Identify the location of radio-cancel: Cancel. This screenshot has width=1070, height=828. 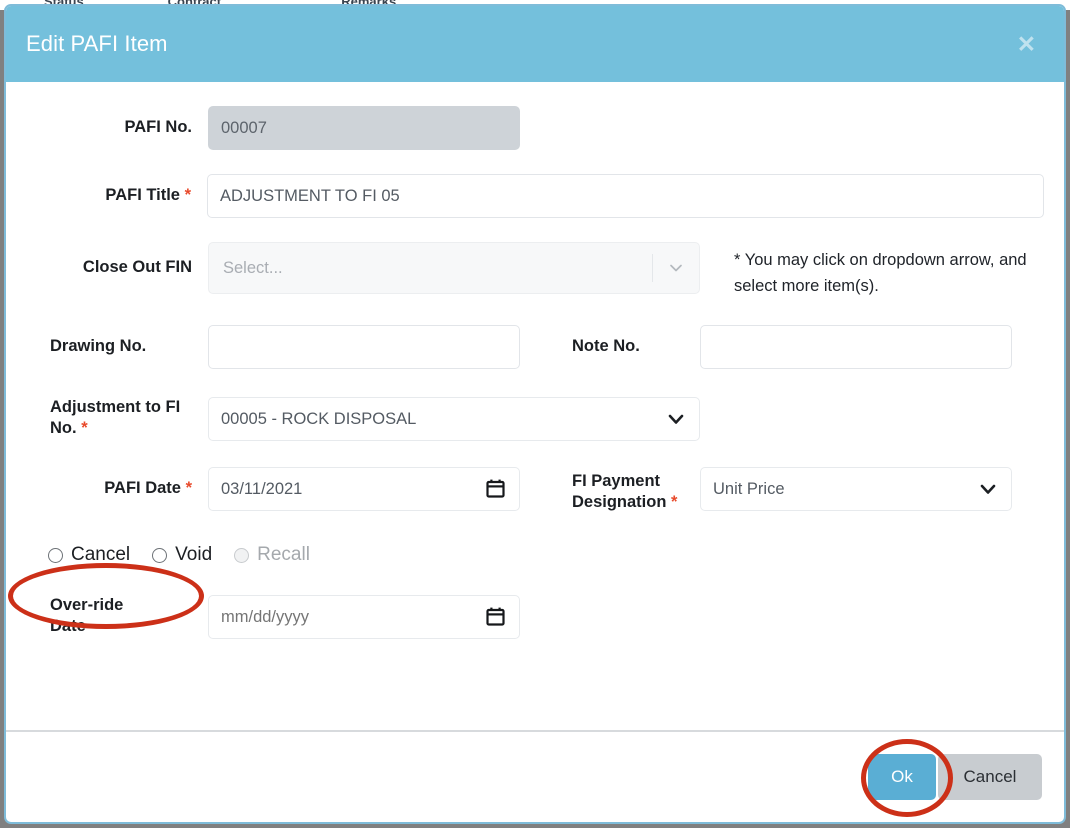
(89, 555).